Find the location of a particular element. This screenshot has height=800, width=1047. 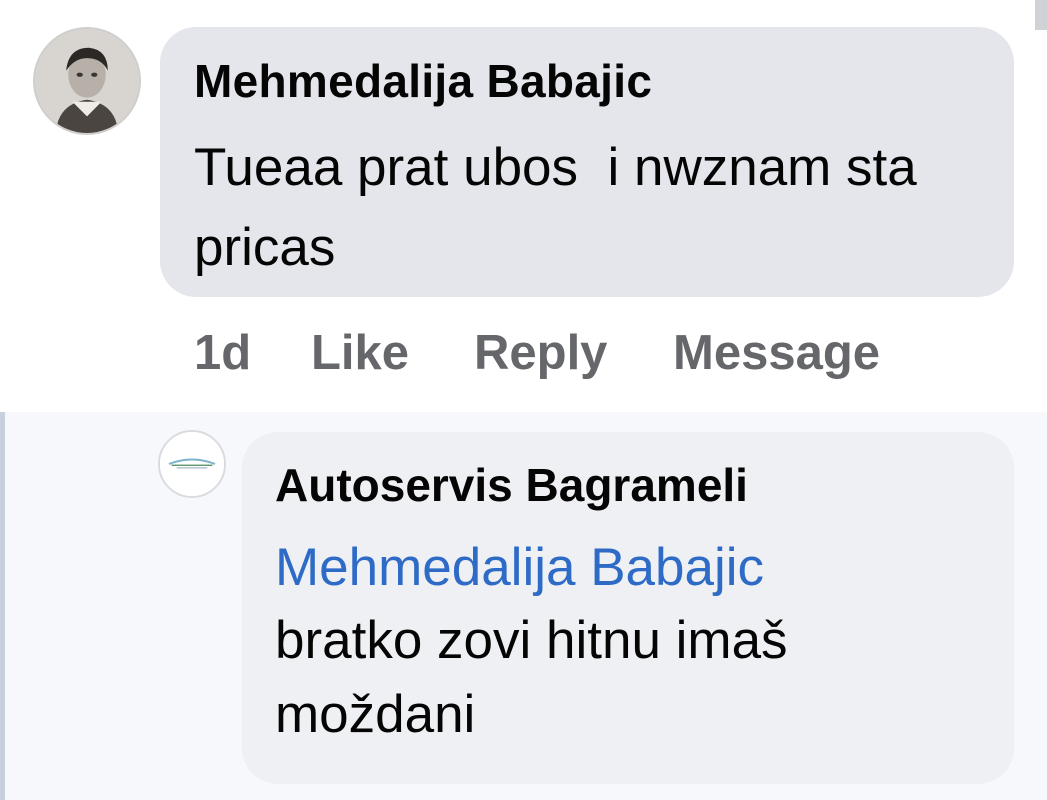

business-logo-avatar-icon is located at coordinates (192, 464).